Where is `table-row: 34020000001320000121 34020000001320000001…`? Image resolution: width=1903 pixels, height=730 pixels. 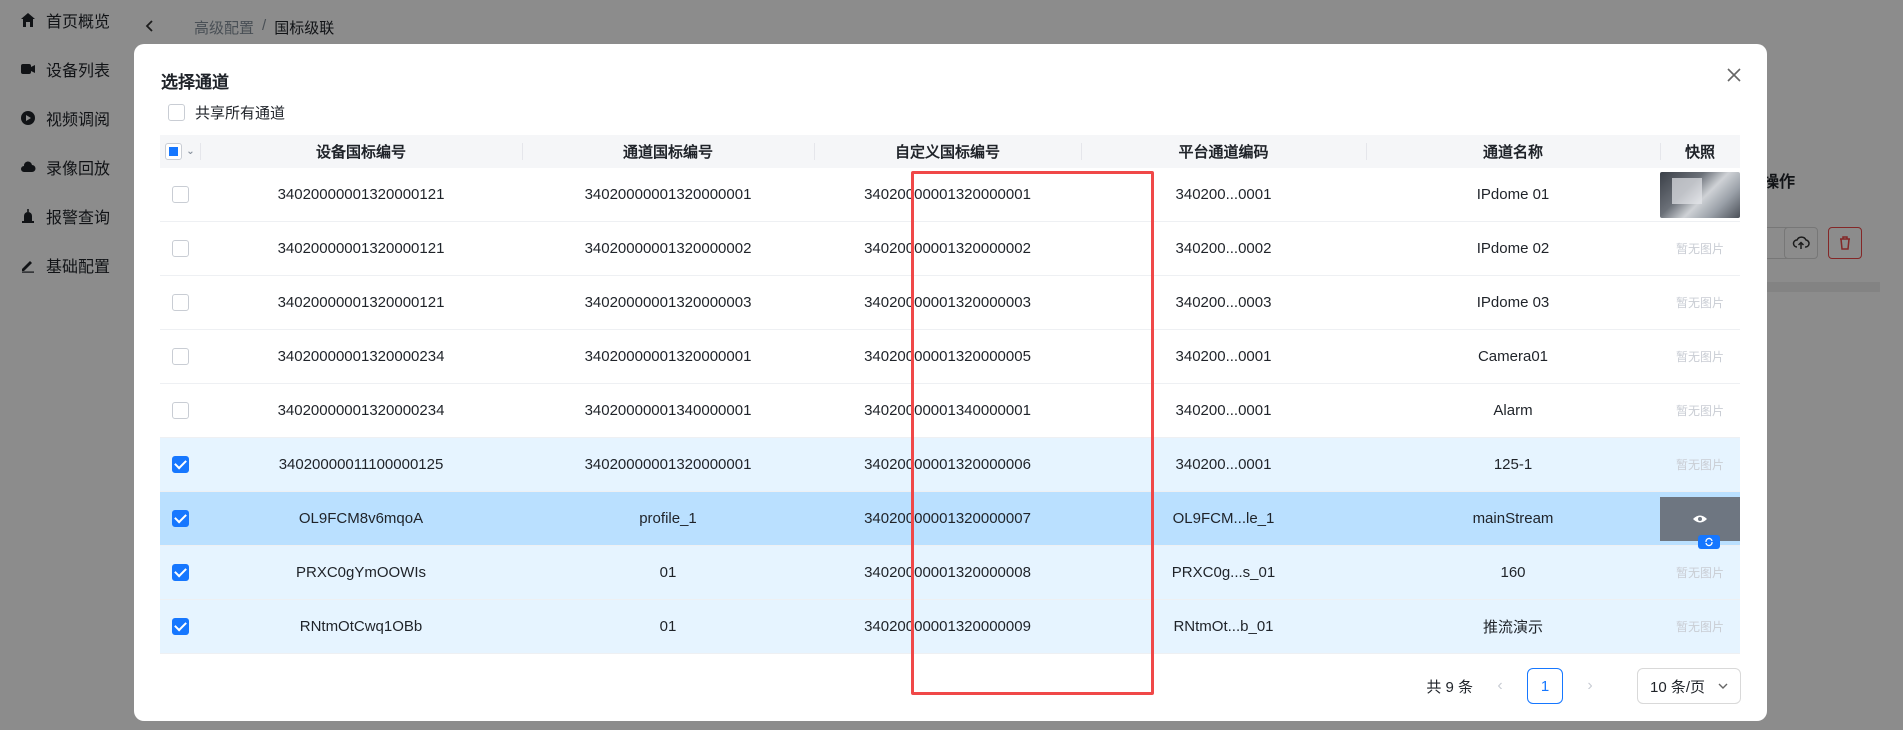
table-row: 34020000001320000121 34020000001320000001… is located at coordinates (950, 195).